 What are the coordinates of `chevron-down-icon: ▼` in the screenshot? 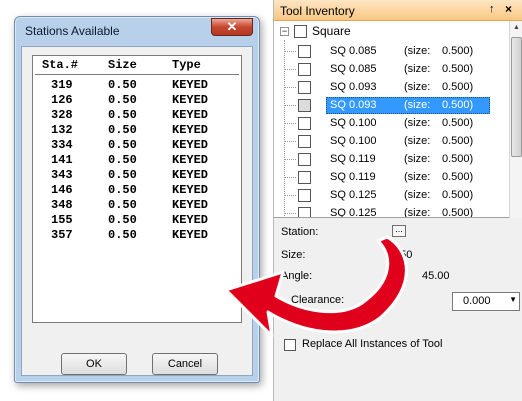 It's located at (513, 299).